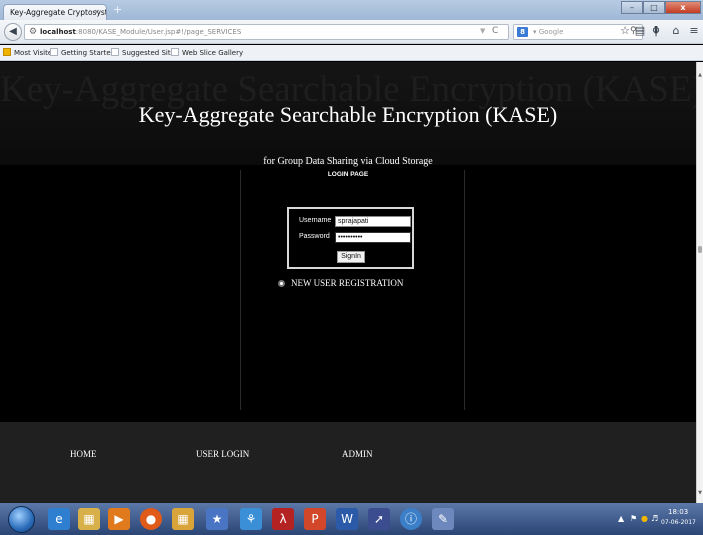 The width and height of the screenshot is (703, 535). Describe the element at coordinates (222, 454) in the screenshot. I see `footer-link-user-login: USER LOGIN` at that location.